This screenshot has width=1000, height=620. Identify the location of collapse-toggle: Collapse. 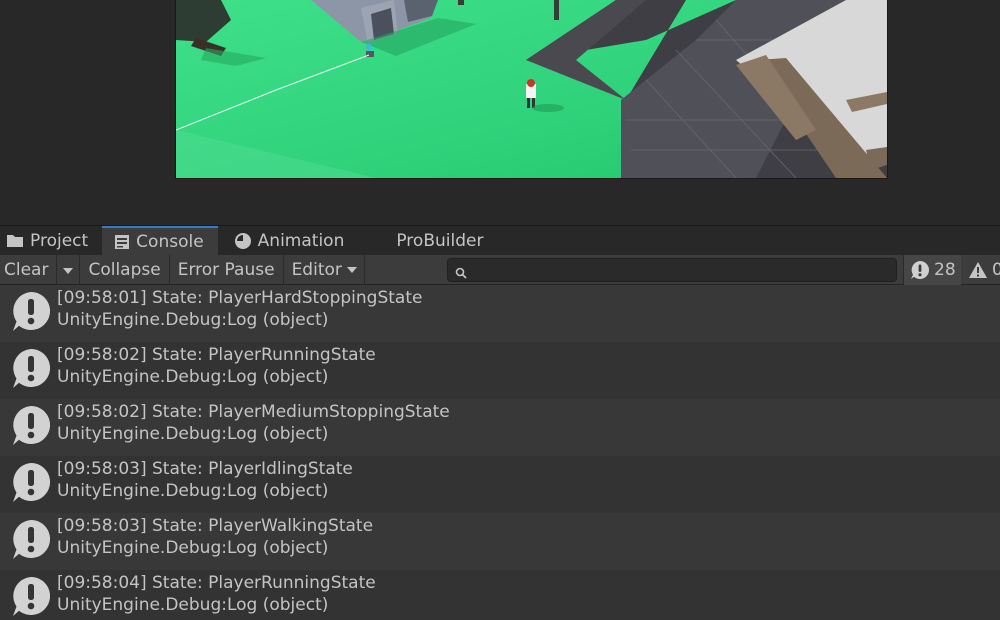
(125, 269).